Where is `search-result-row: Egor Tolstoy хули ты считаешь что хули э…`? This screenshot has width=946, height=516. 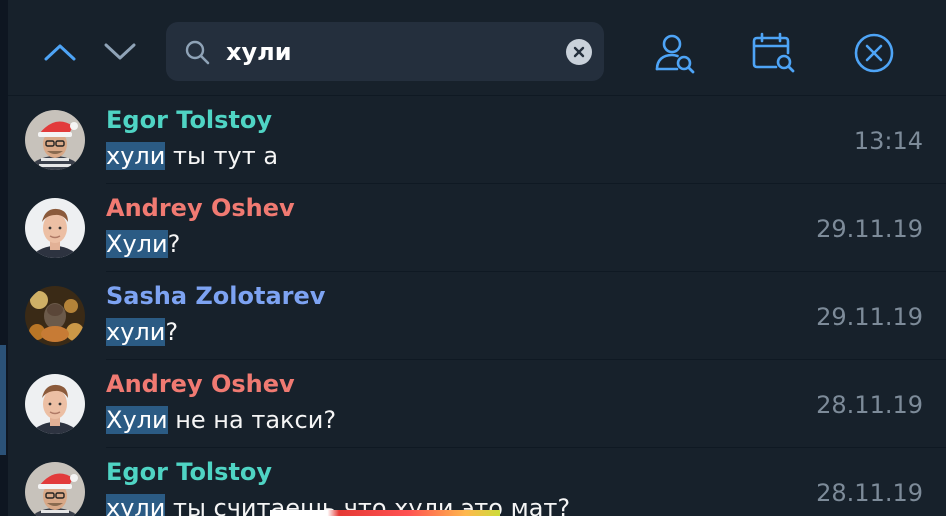
search-result-row: Egor Tolstoy хули ты считаешь что хули э… is located at coordinates (477, 482).